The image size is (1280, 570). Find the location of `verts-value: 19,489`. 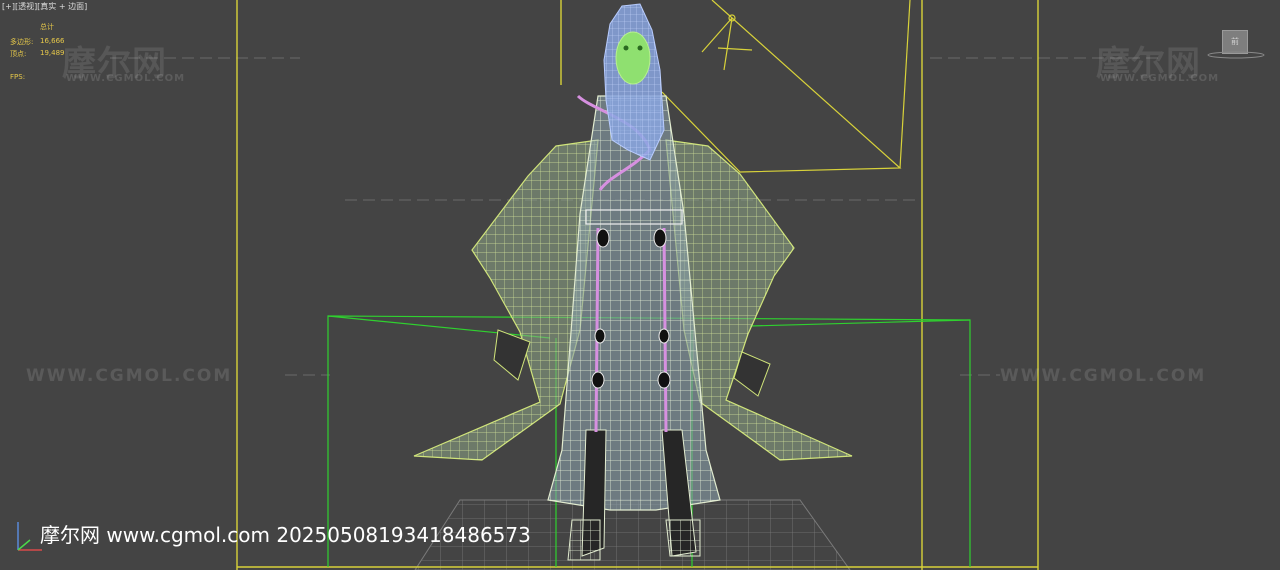

verts-value: 19,489 is located at coordinates (52, 53).